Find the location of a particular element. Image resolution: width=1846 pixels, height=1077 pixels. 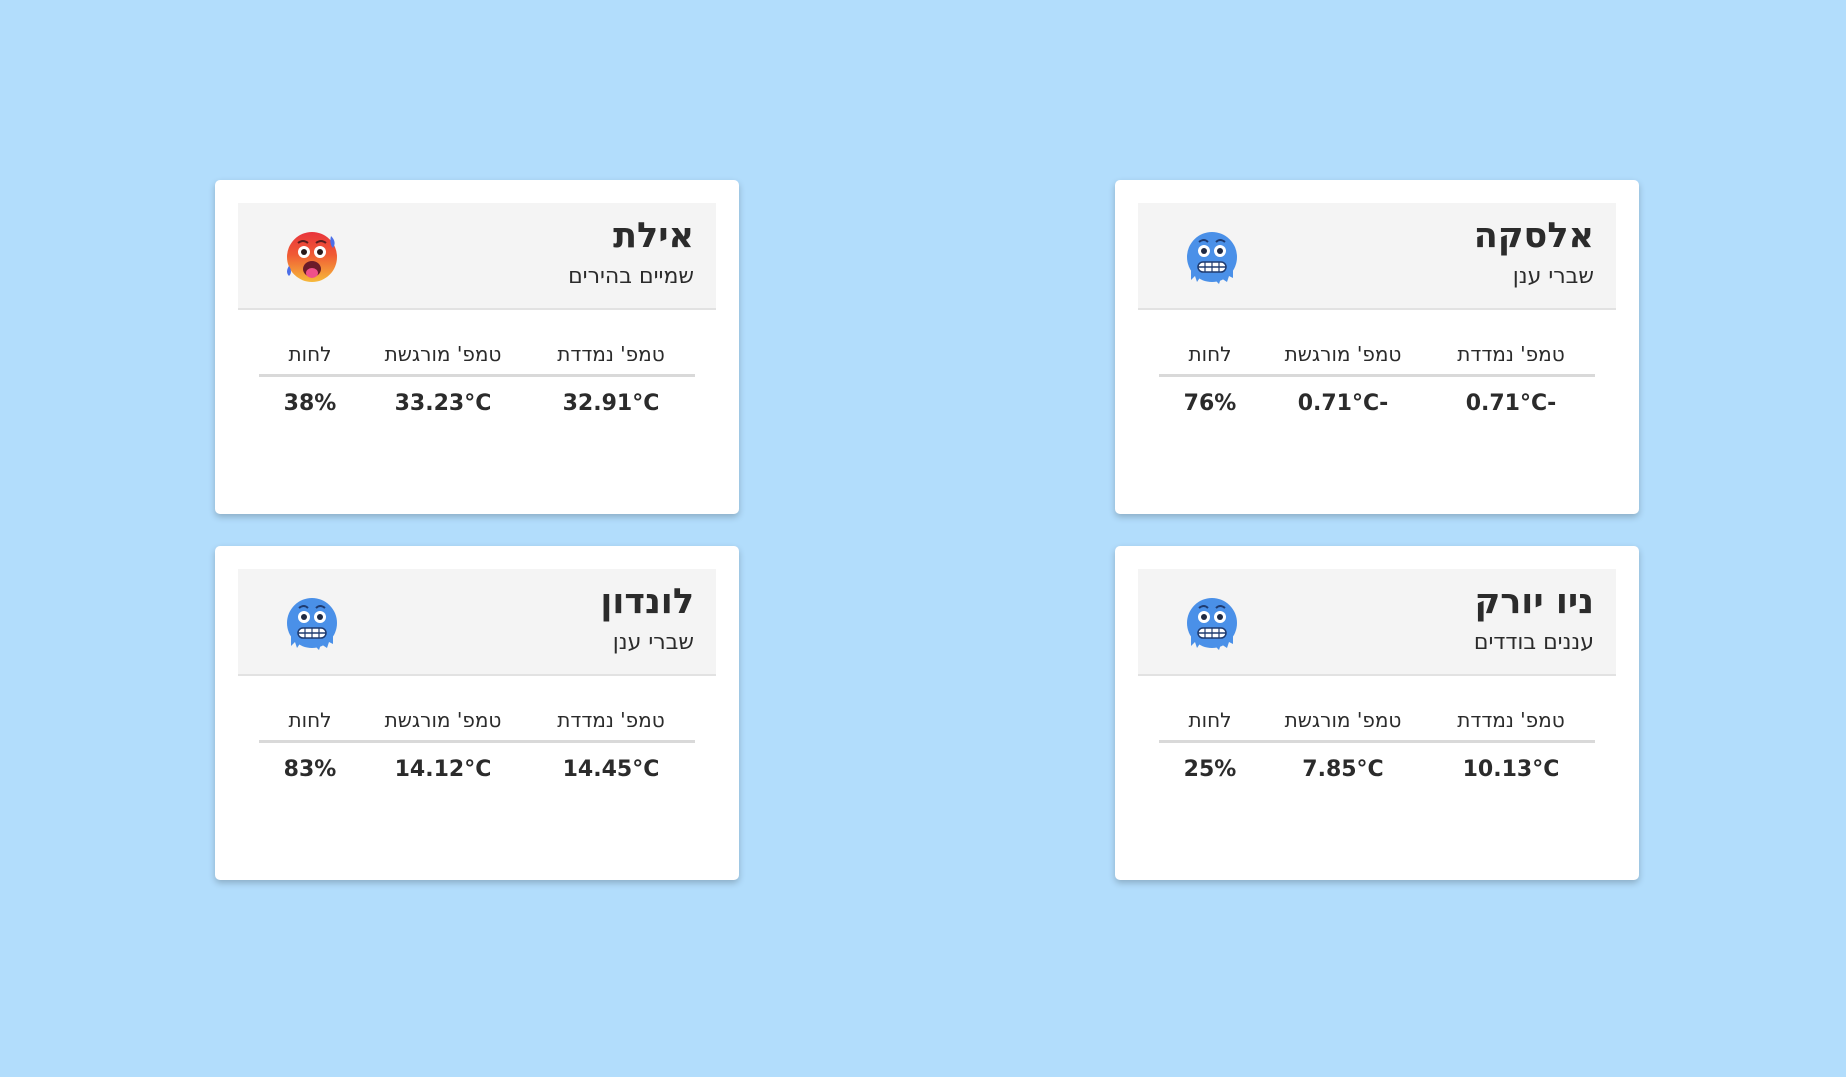

humidity-value: 76% is located at coordinates (1210, 403).